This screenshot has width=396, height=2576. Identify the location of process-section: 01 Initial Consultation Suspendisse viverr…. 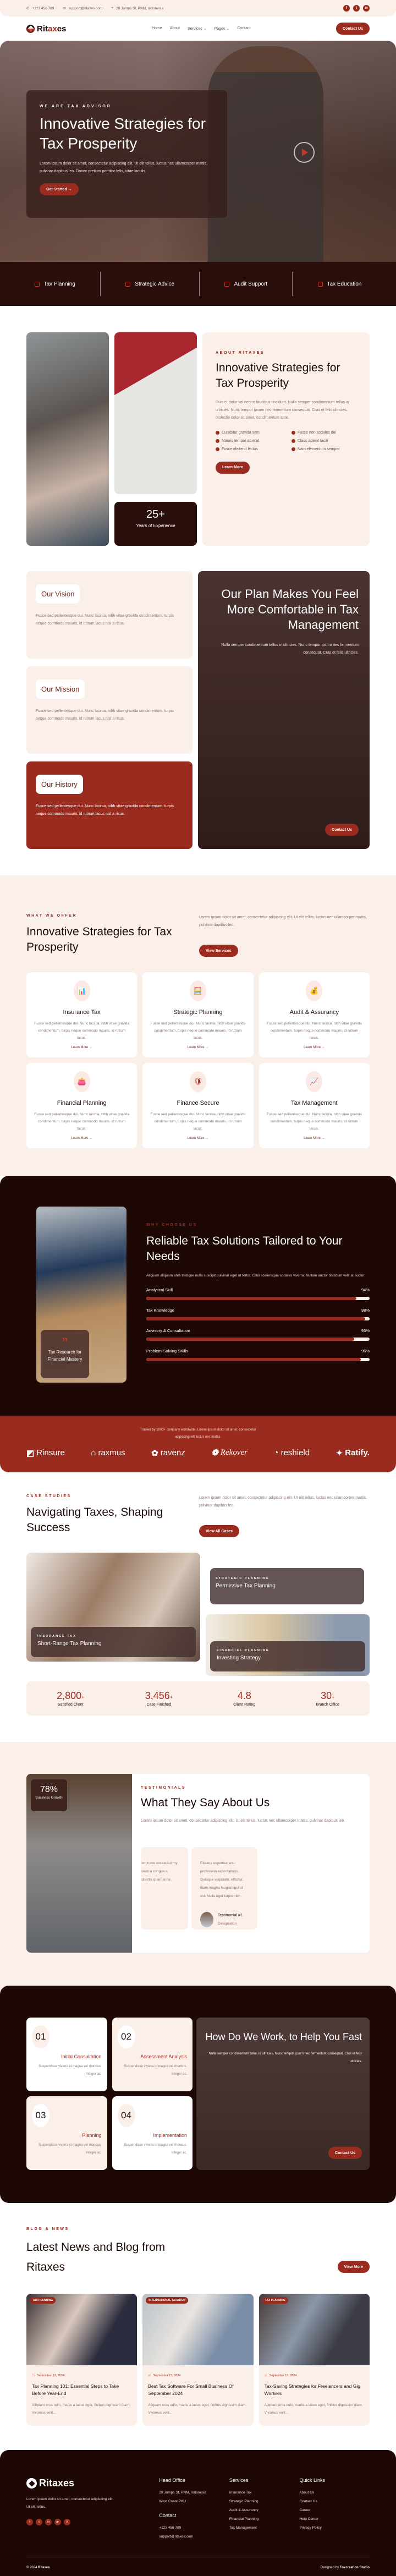
(198, 2094).